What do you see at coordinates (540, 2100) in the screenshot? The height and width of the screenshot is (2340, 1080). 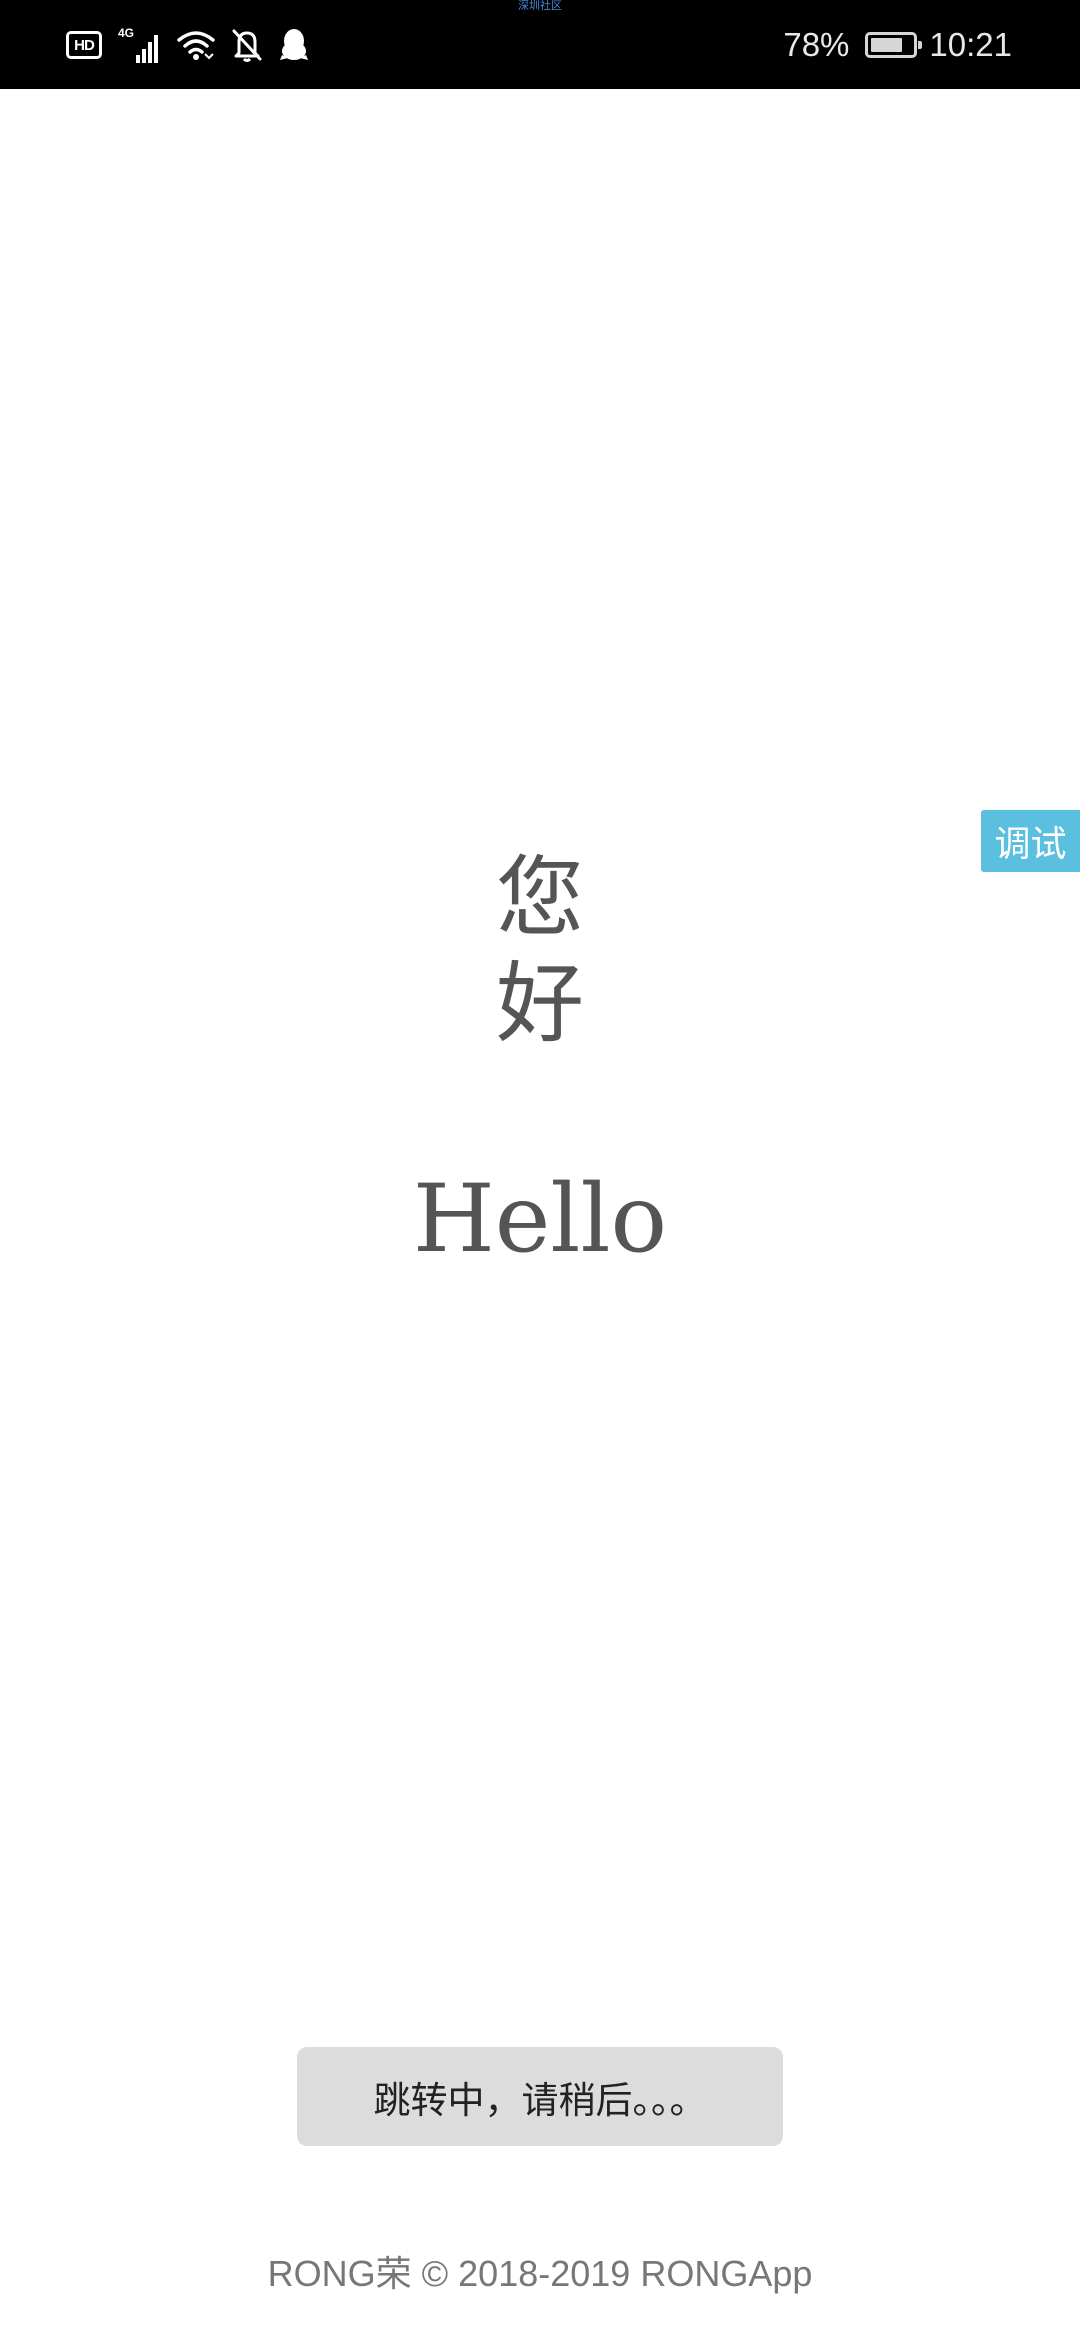 I see `toast-message: 跳转中，请稍后。。。` at bounding box center [540, 2100].